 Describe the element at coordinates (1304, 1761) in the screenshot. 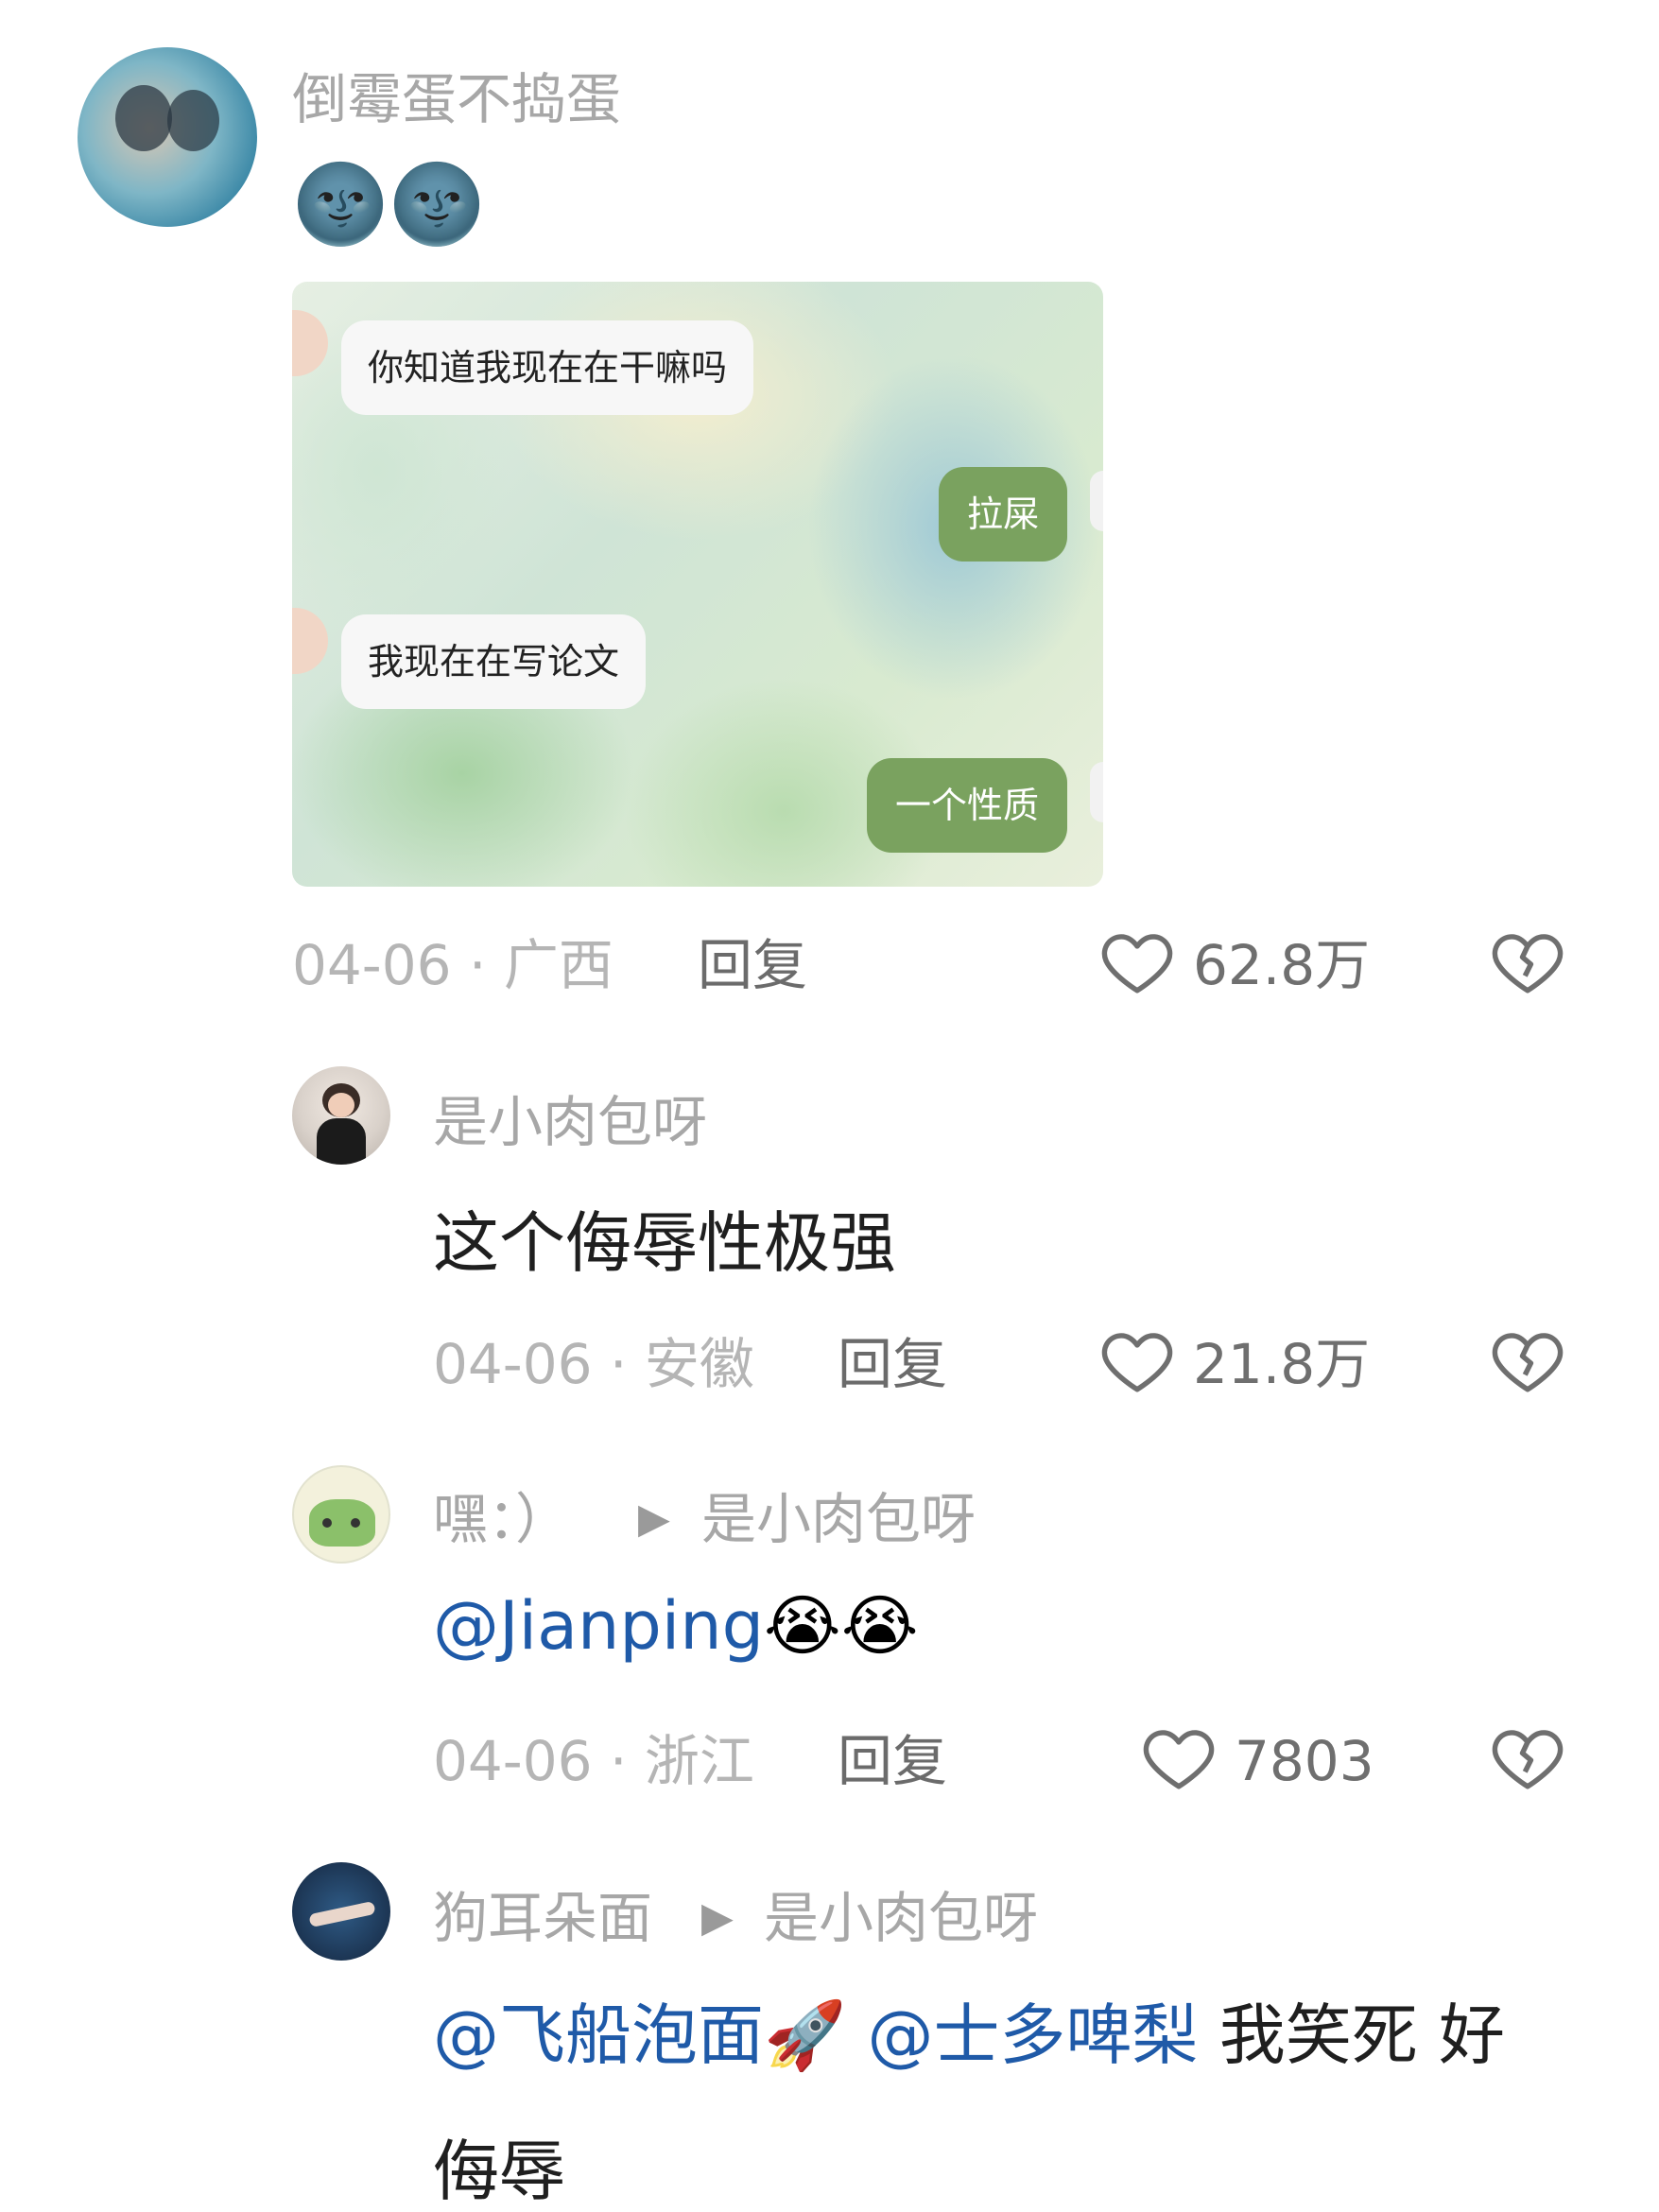

I see `like-count: 7803` at that location.